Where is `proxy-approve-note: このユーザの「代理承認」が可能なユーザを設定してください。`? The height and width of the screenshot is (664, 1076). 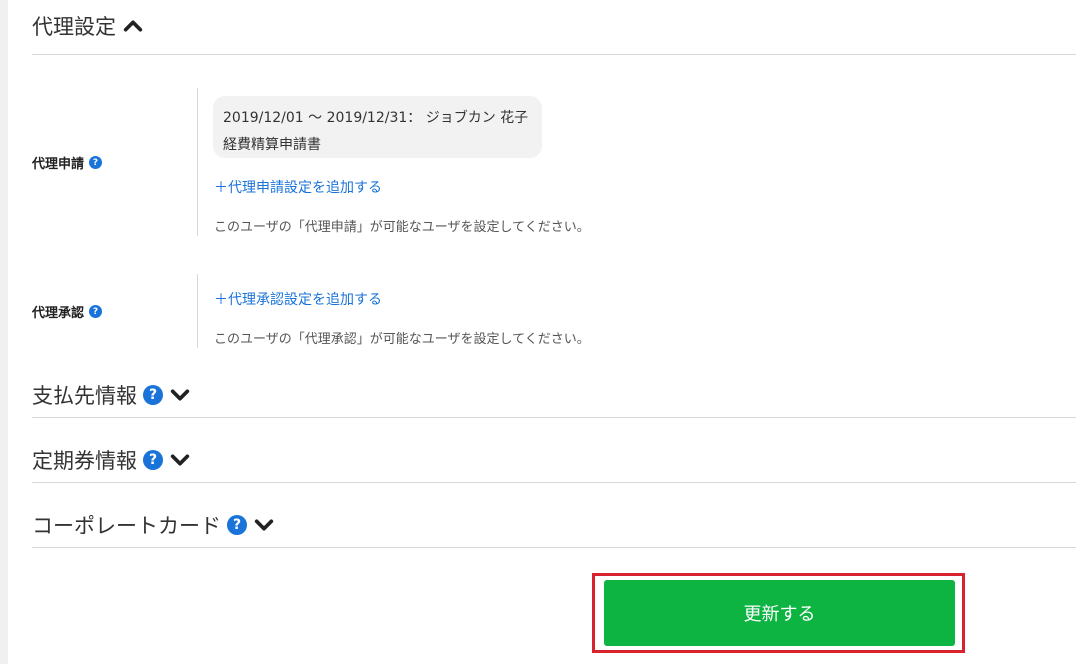 proxy-approve-note: このユーザの「代理承認」が可能なユーザを設定してください。 is located at coordinates (402, 339).